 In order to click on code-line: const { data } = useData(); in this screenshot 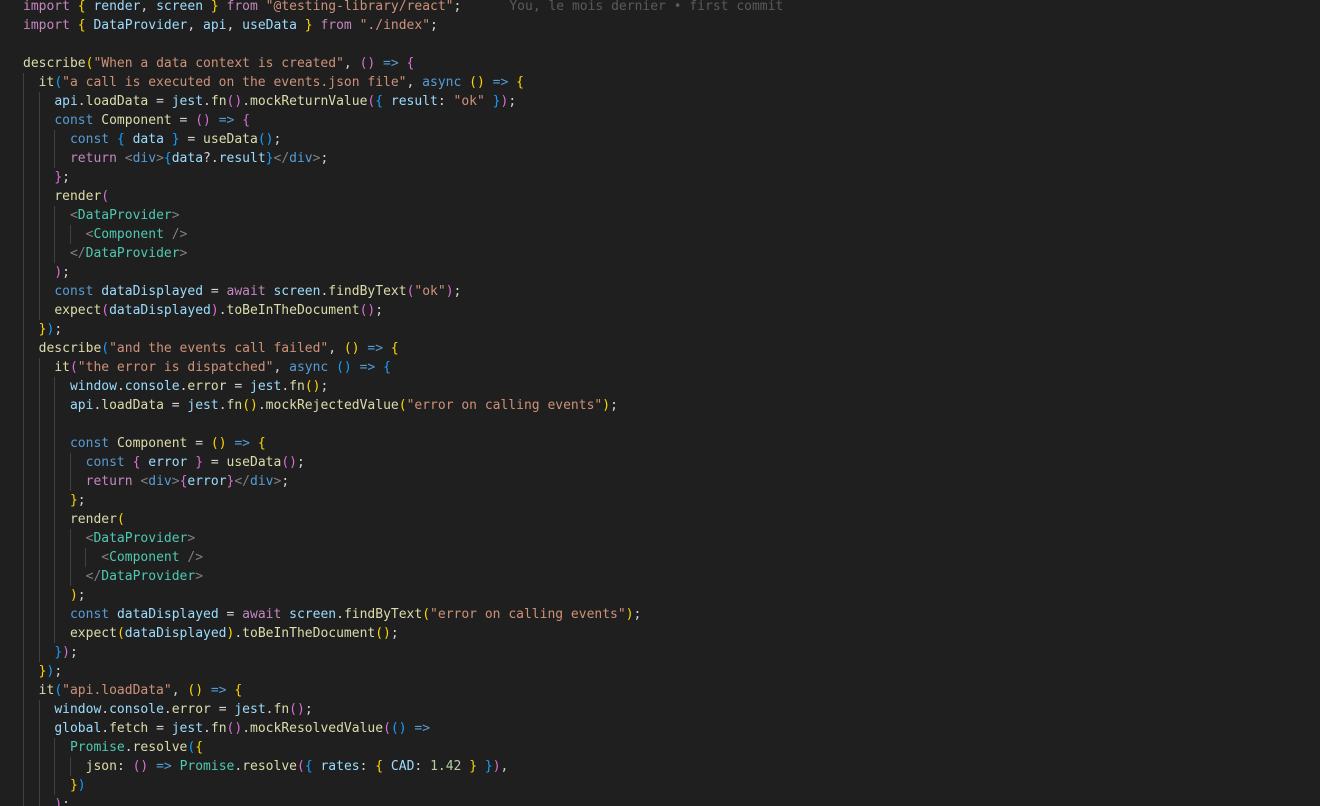, I will do `click(660, 139)`.